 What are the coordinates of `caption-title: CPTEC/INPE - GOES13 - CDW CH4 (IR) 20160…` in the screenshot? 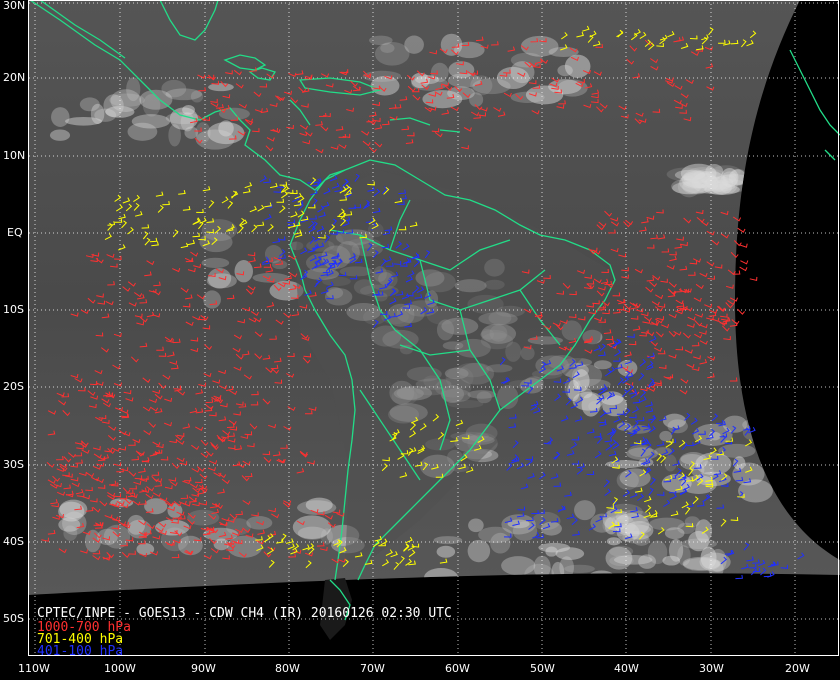 It's located at (244, 613).